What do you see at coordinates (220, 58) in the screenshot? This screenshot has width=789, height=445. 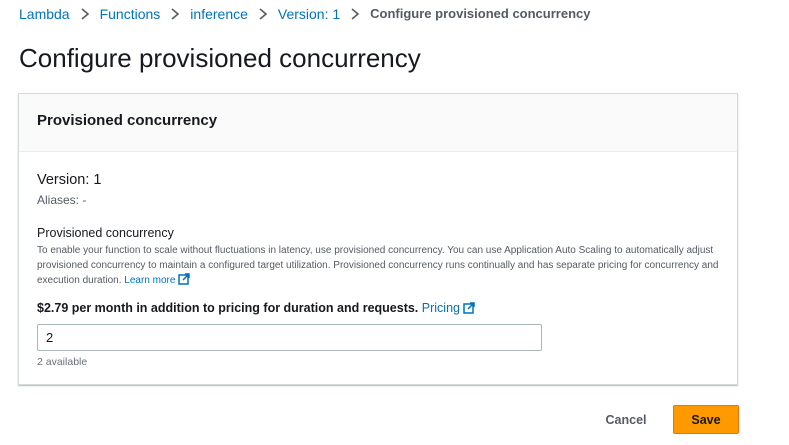 I see `page-title: Configure provisioned concurrency` at bounding box center [220, 58].